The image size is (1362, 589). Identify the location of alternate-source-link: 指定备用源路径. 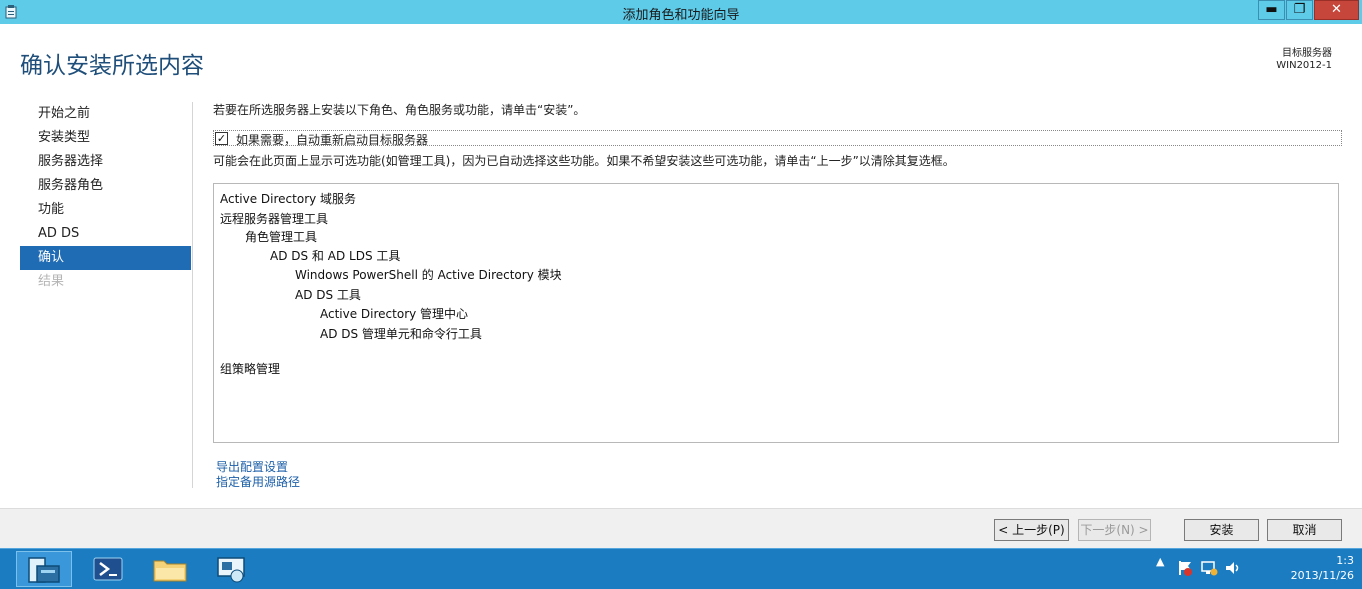
(258, 481).